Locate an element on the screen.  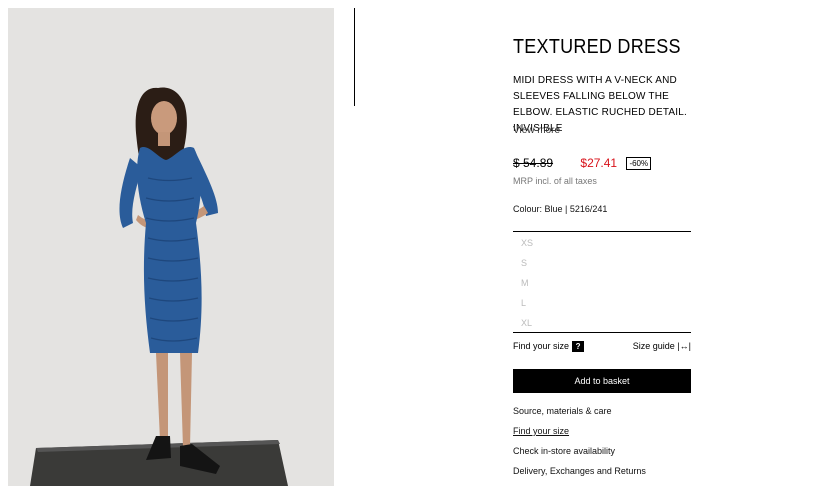
colour-label: Colour: Blue | 5216/241 is located at coordinates (560, 209).